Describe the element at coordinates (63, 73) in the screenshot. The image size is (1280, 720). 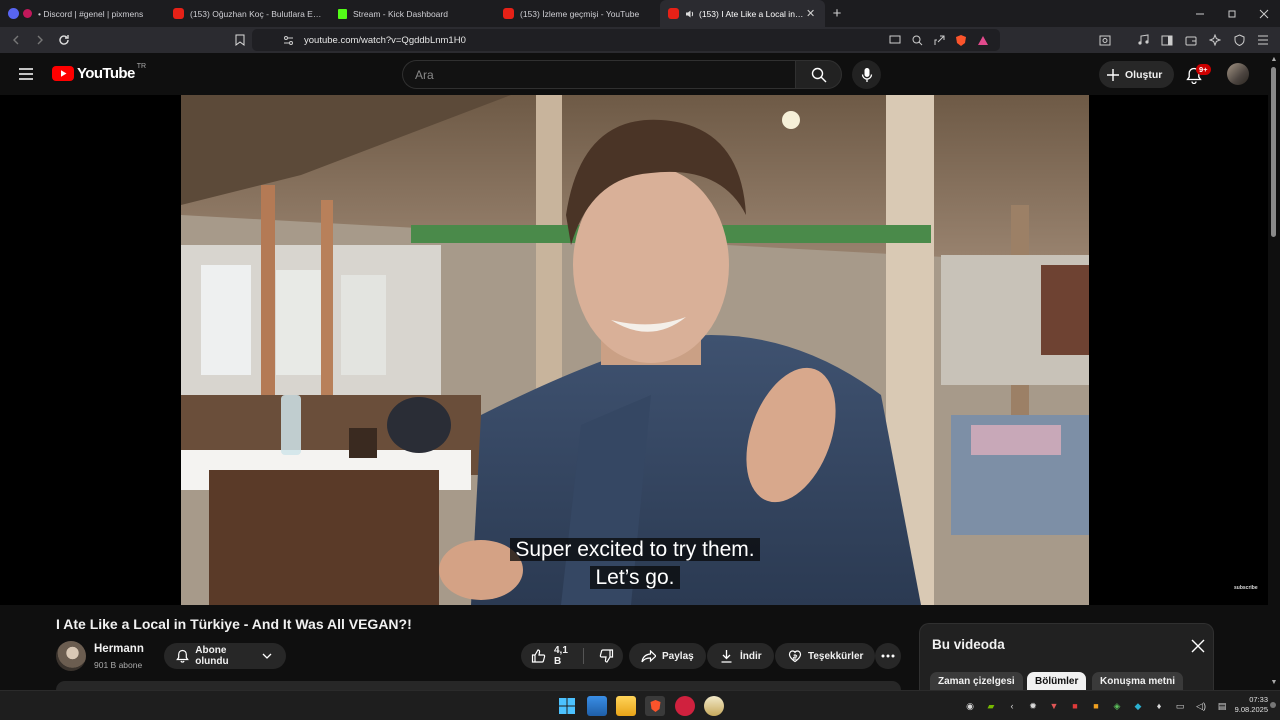
I see `youtube-play-logo-icon` at that location.